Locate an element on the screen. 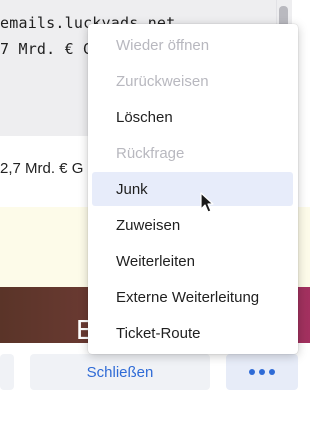  menu-item-forward: Weiterleiten is located at coordinates (192, 261).